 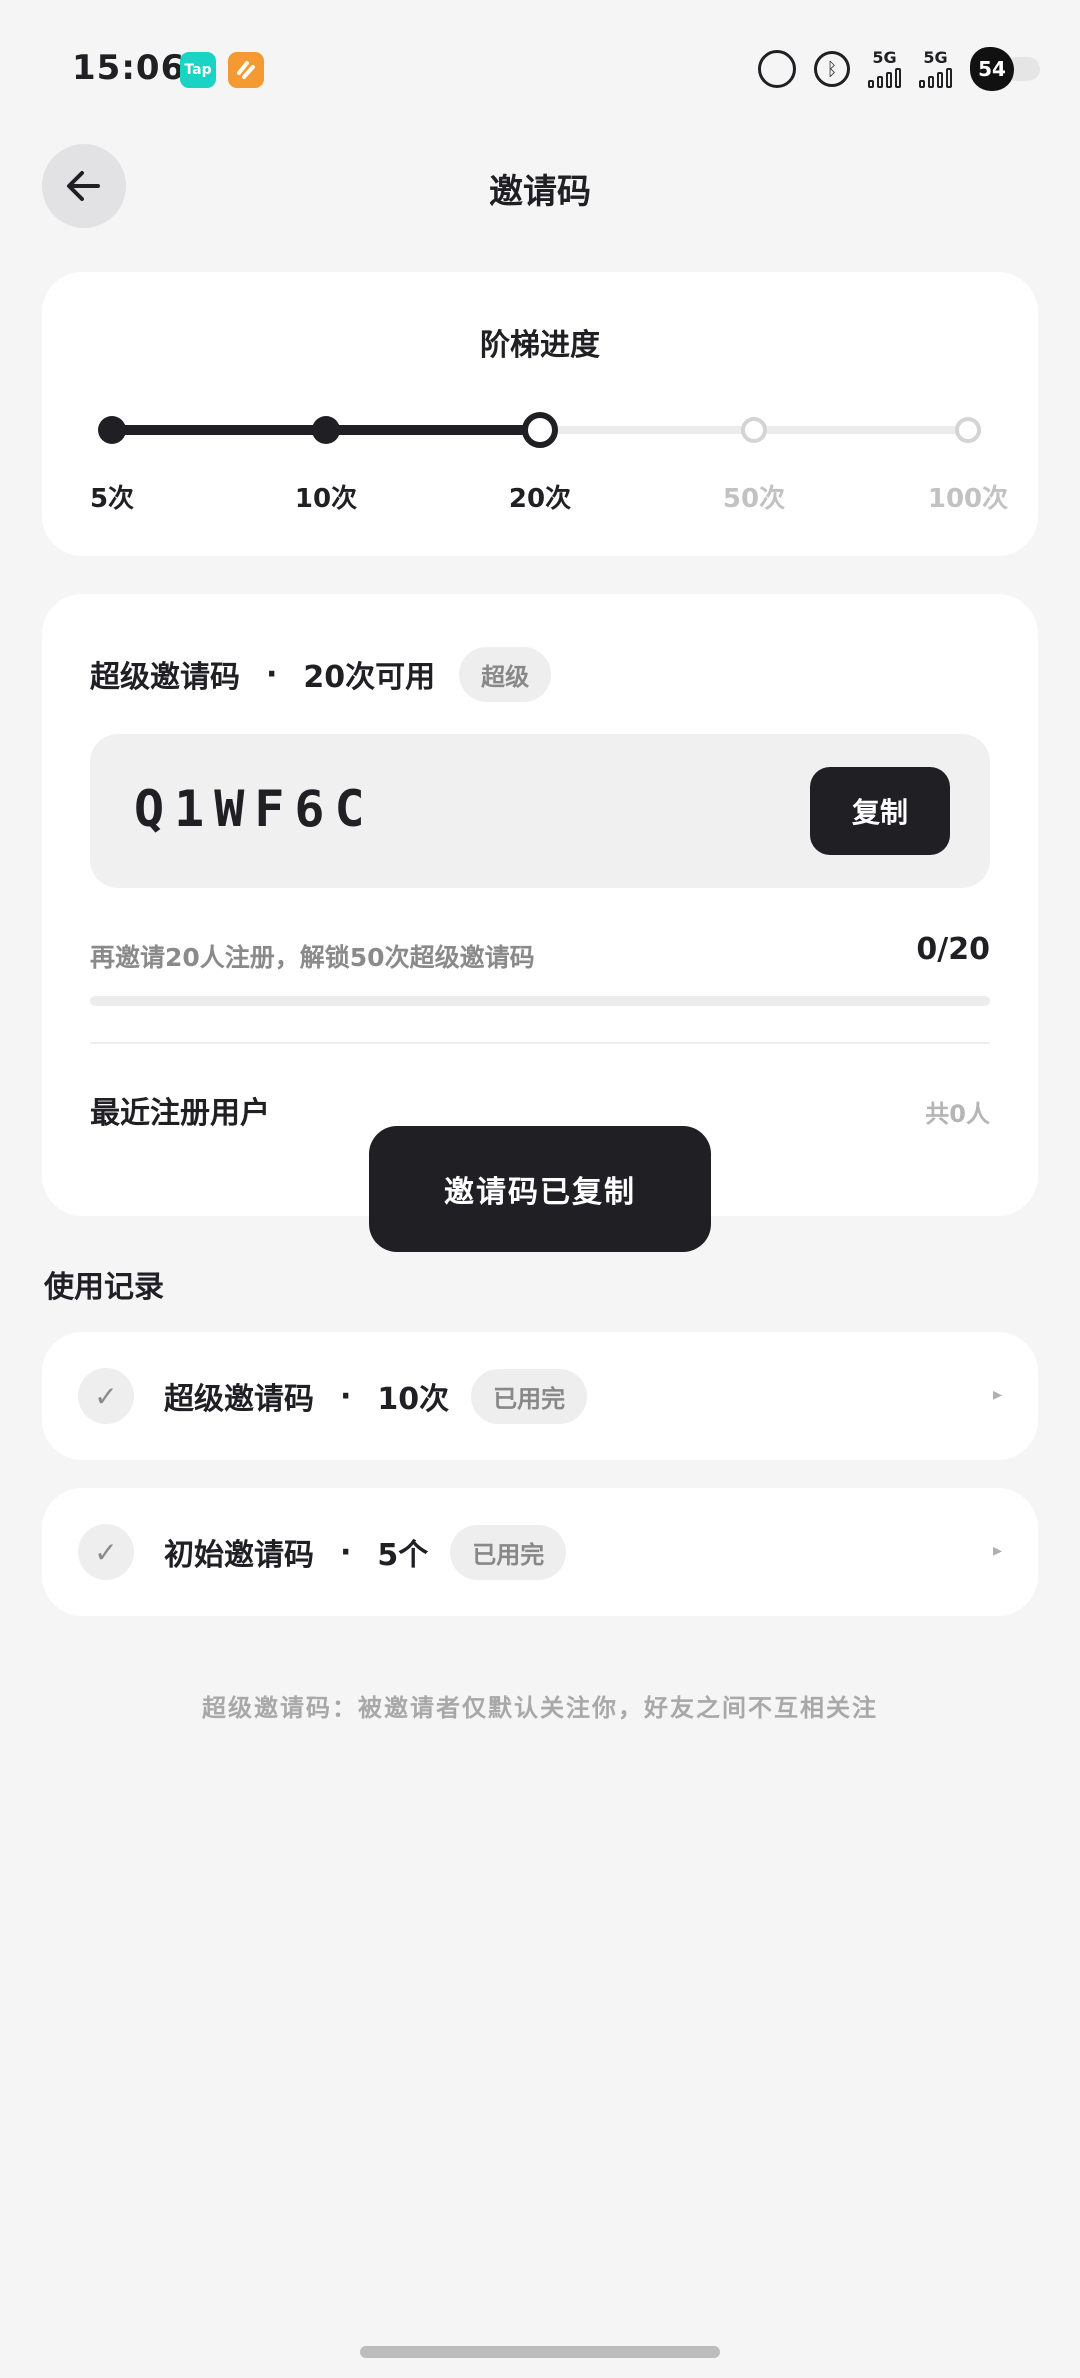 I want to click on record-row: 初始邀请码 · 5个 已用完, so click(x=365, y=1552).